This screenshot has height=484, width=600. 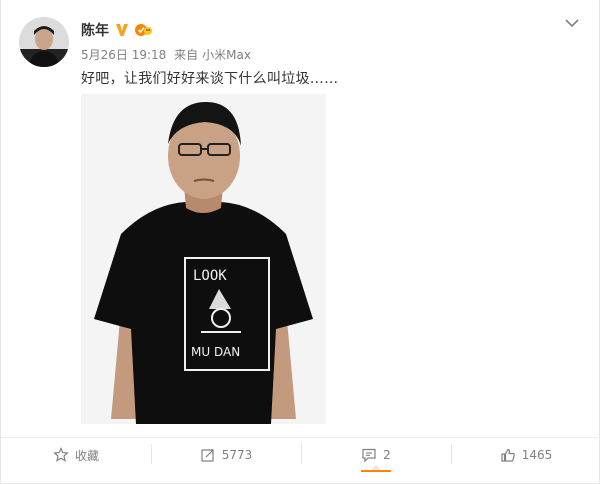 I want to click on verified-icon, so click(x=122, y=30).